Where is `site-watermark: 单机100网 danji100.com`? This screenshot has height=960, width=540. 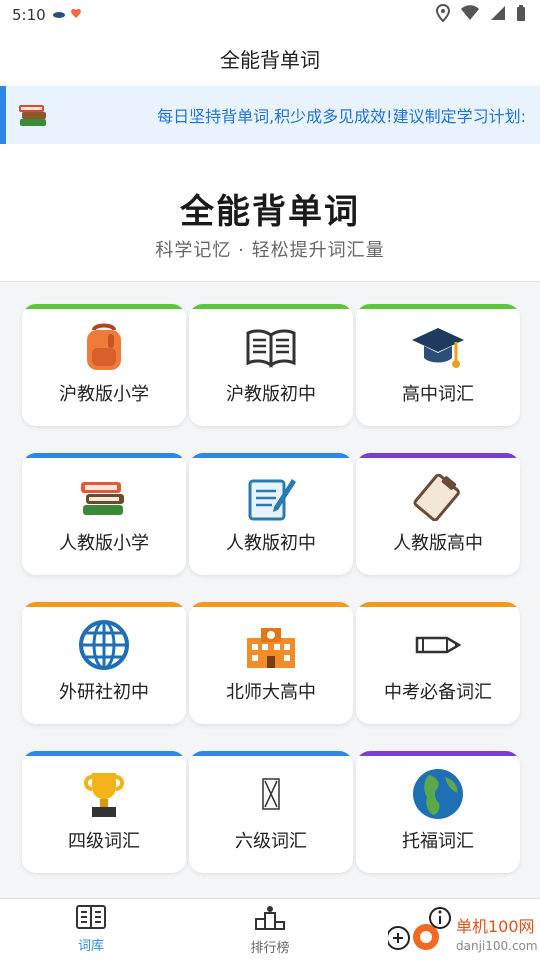
site-watermark: 单机100网 danji100.com is located at coordinates (462, 928).